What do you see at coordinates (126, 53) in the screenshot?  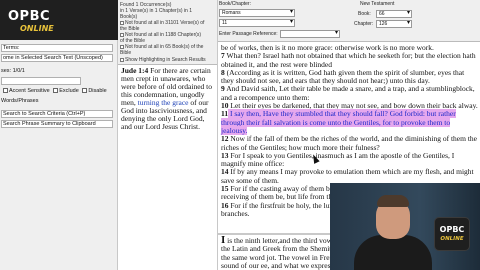 I see `result-summary-line: Bible` at bounding box center [126, 53].